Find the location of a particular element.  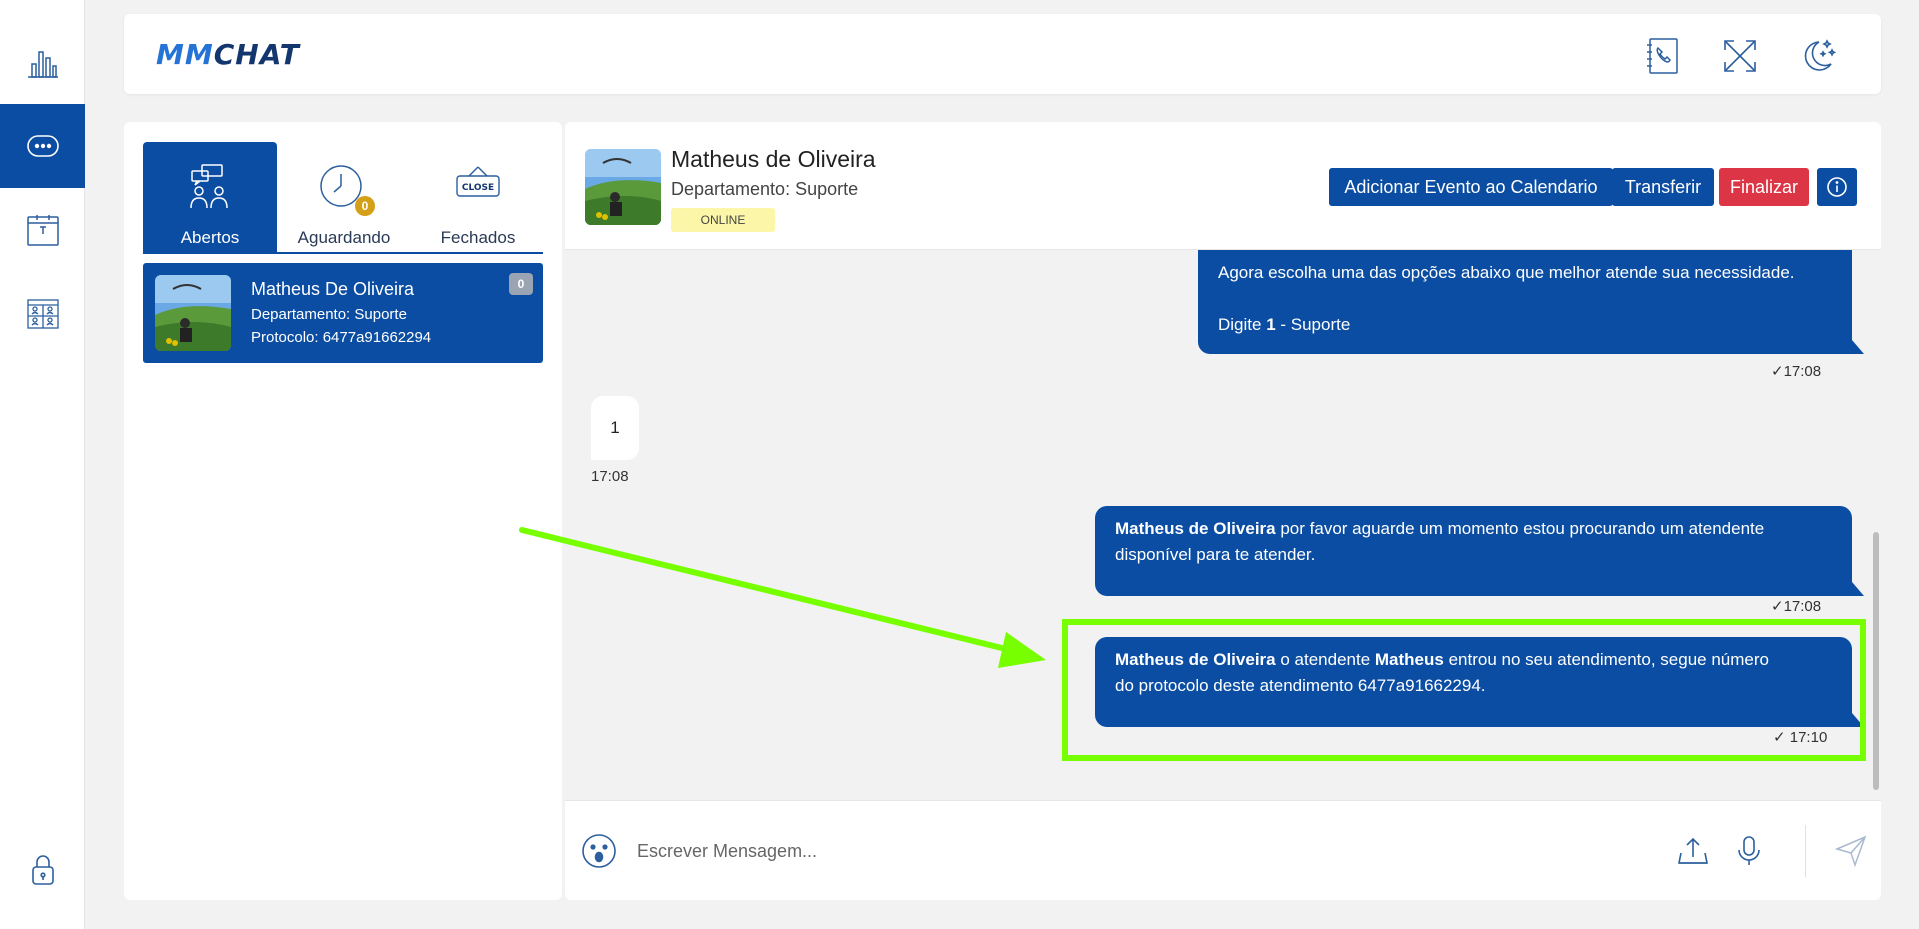

transfer-button: Transferir is located at coordinates (1663, 187).